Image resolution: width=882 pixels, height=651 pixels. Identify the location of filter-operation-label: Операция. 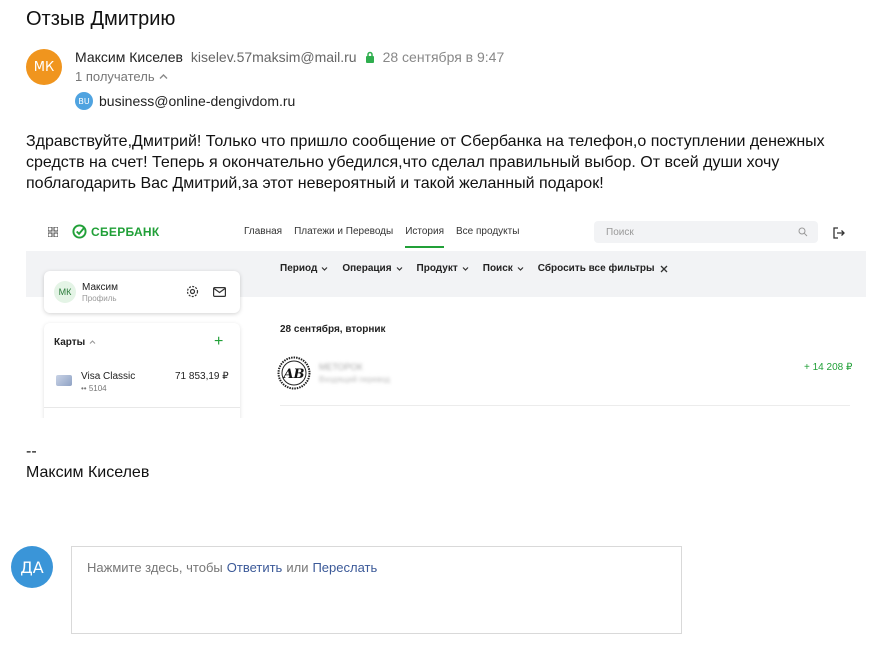
(367, 268).